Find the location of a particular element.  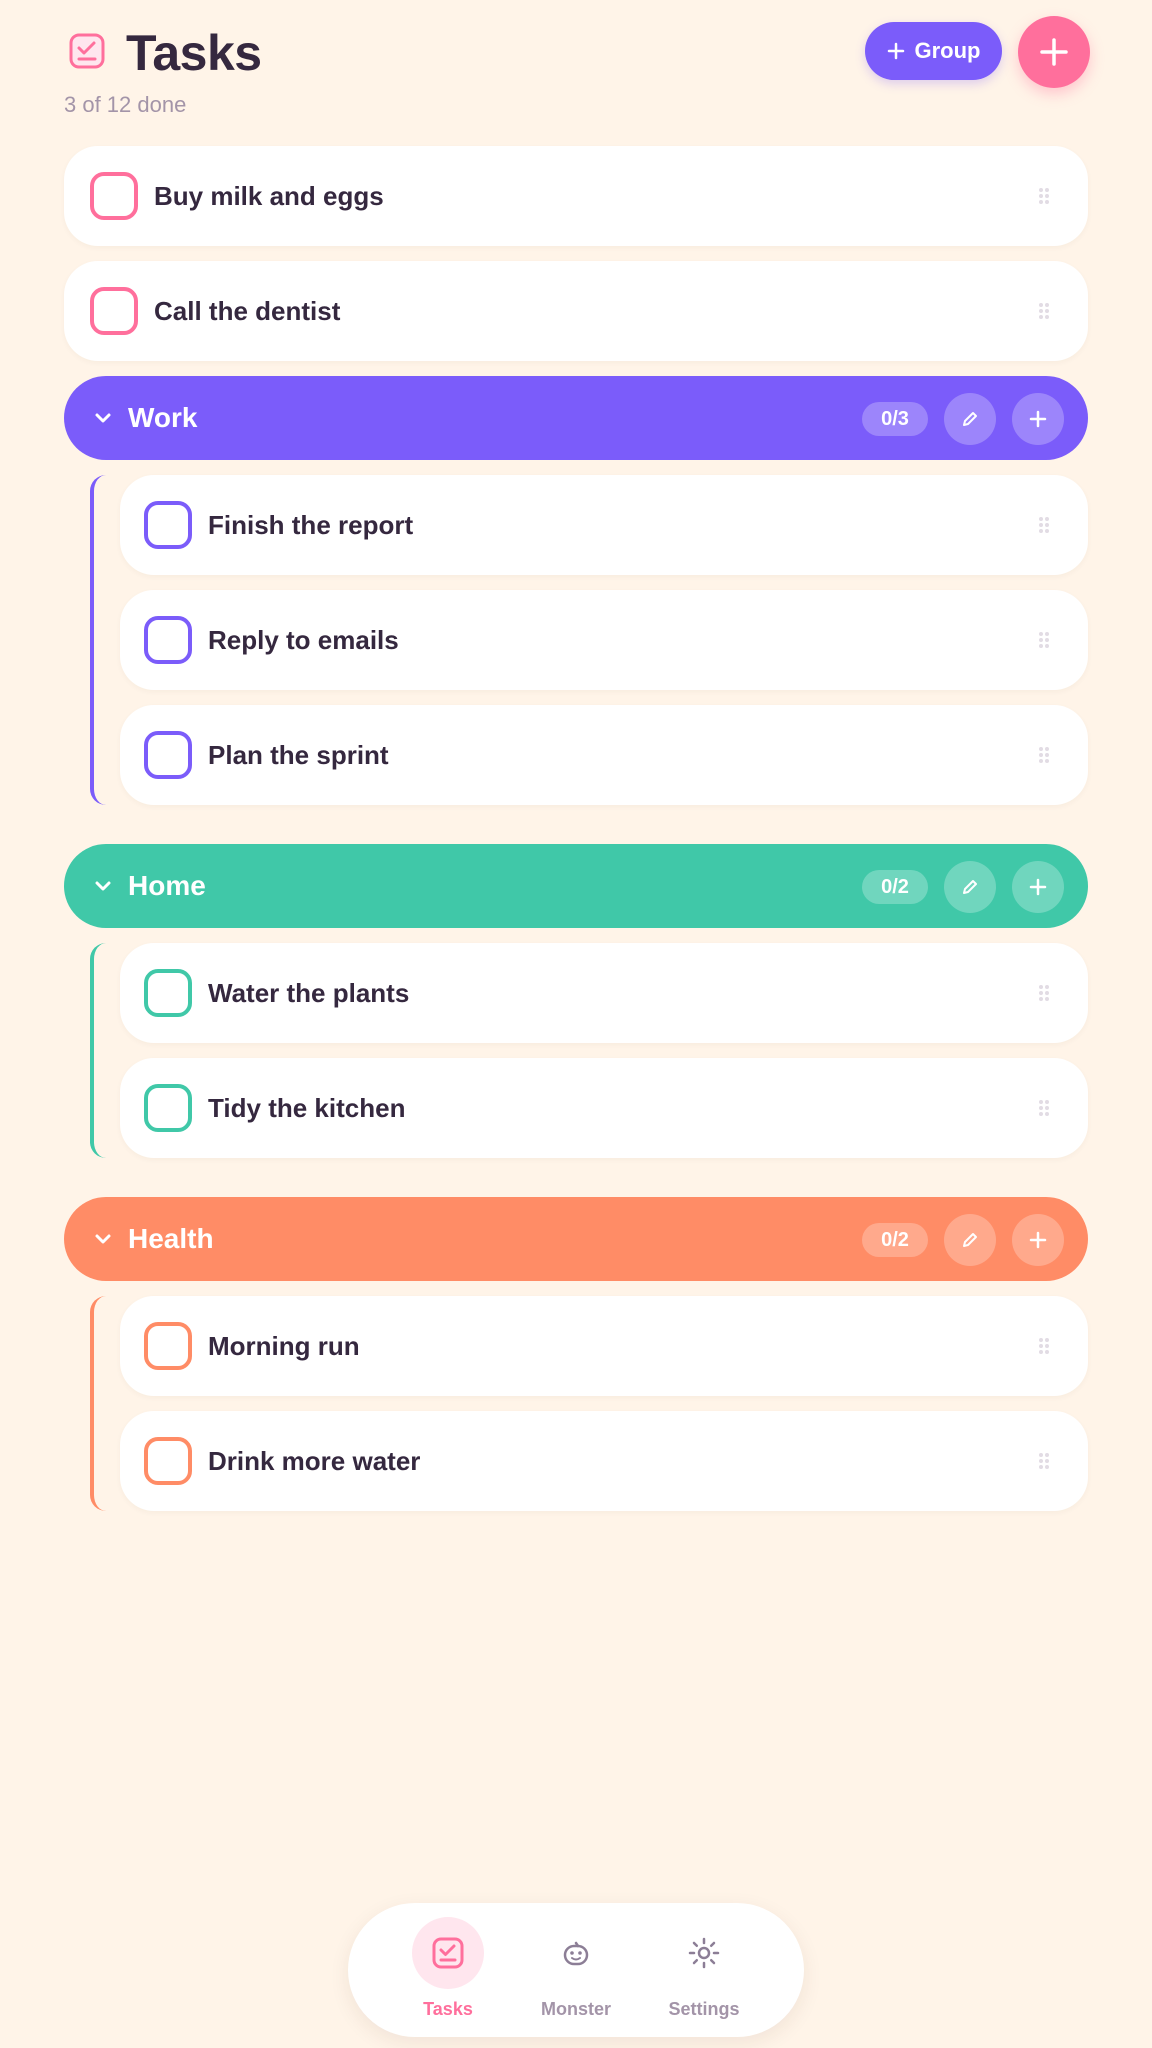

nav-tab-monster: Monster is located at coordinates (576, 1972).